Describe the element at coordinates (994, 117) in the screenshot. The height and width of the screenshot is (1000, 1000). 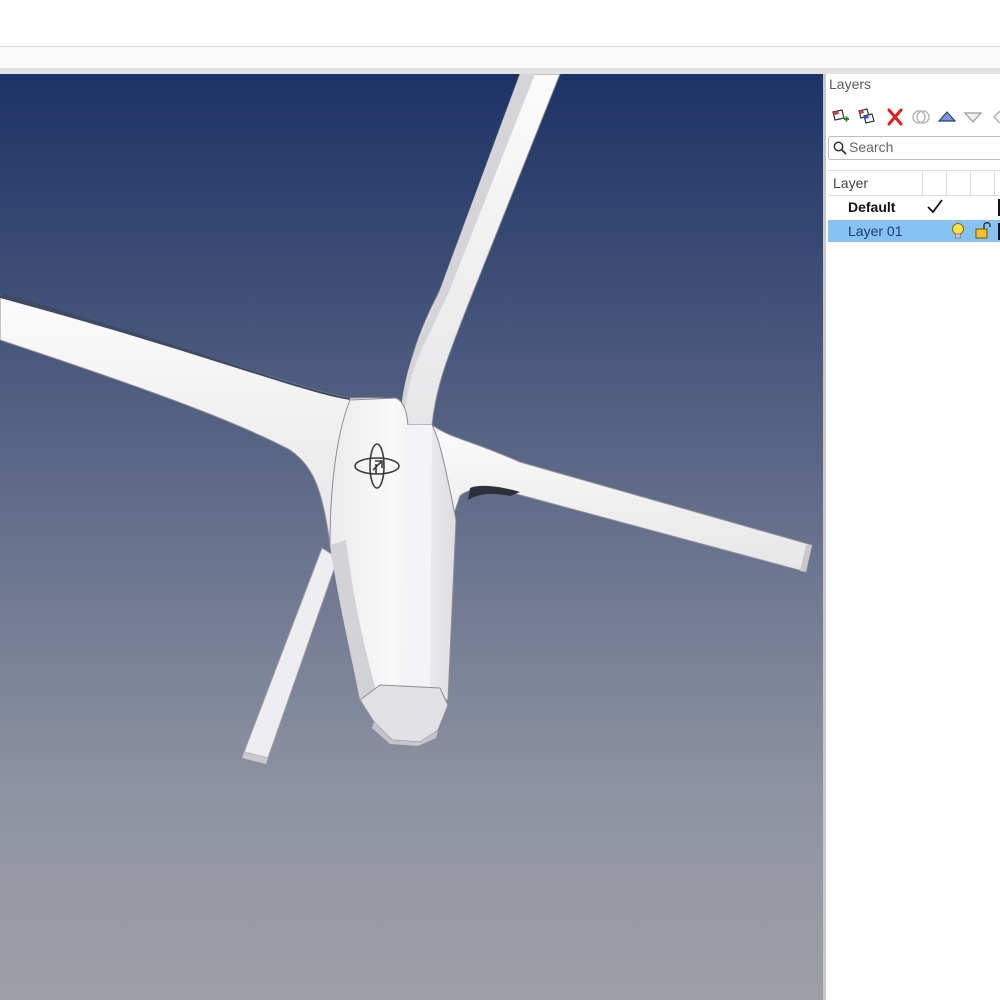
I see `more-icon` at that location.